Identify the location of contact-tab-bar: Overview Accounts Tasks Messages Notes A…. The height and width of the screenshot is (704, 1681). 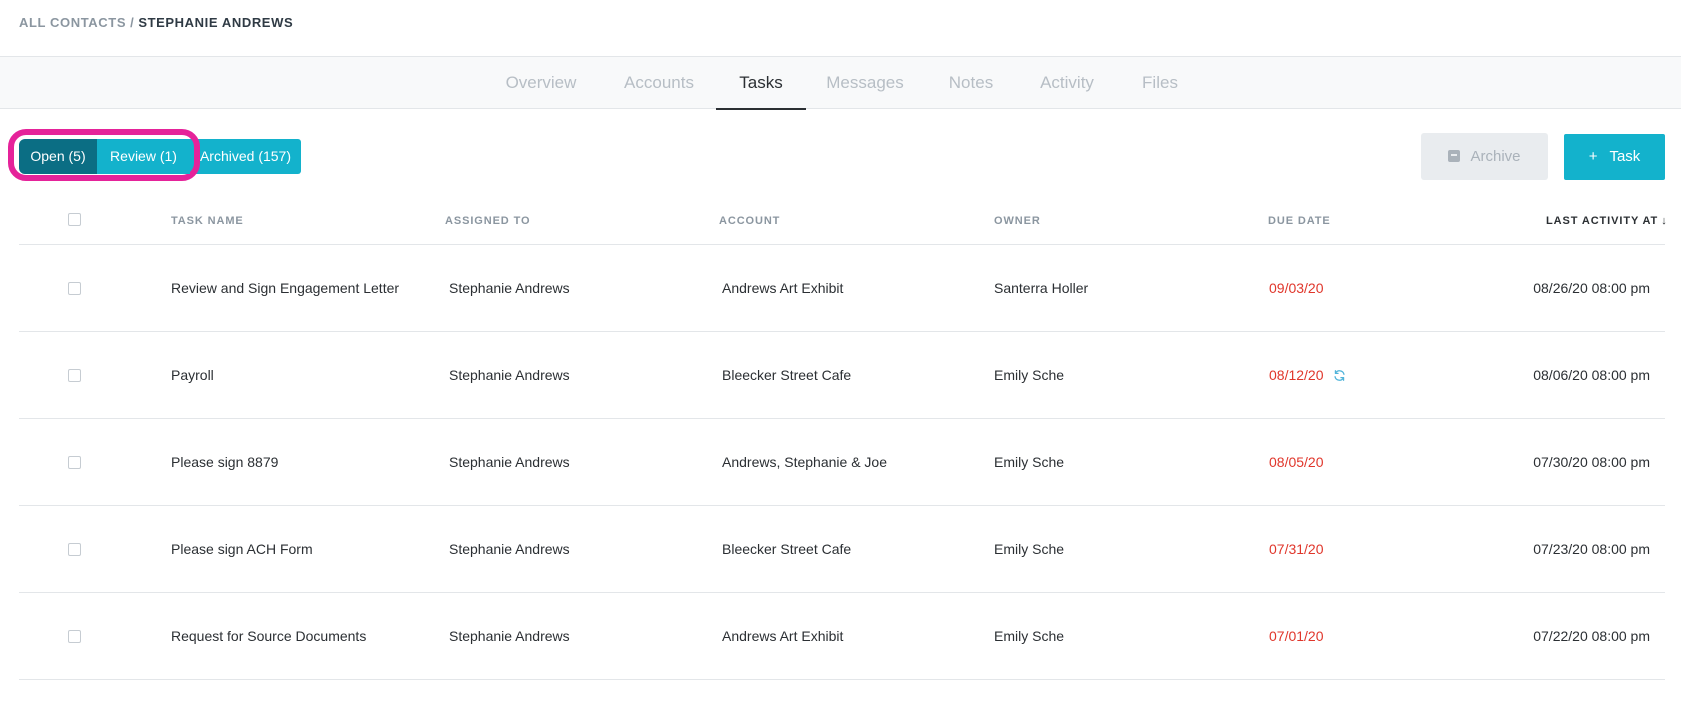
(840, 83).